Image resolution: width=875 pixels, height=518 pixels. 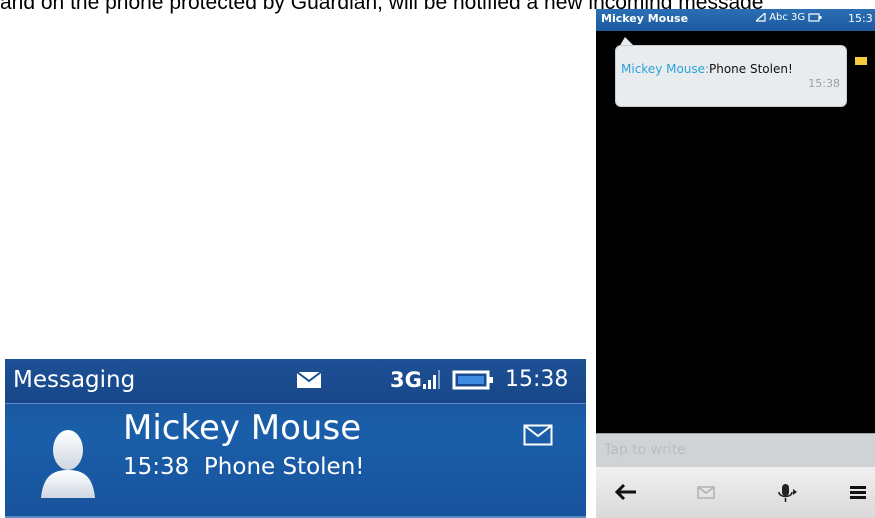 I want to click on message-preview: 15:38 Phone Stolen!, so click(x=244, y=467).